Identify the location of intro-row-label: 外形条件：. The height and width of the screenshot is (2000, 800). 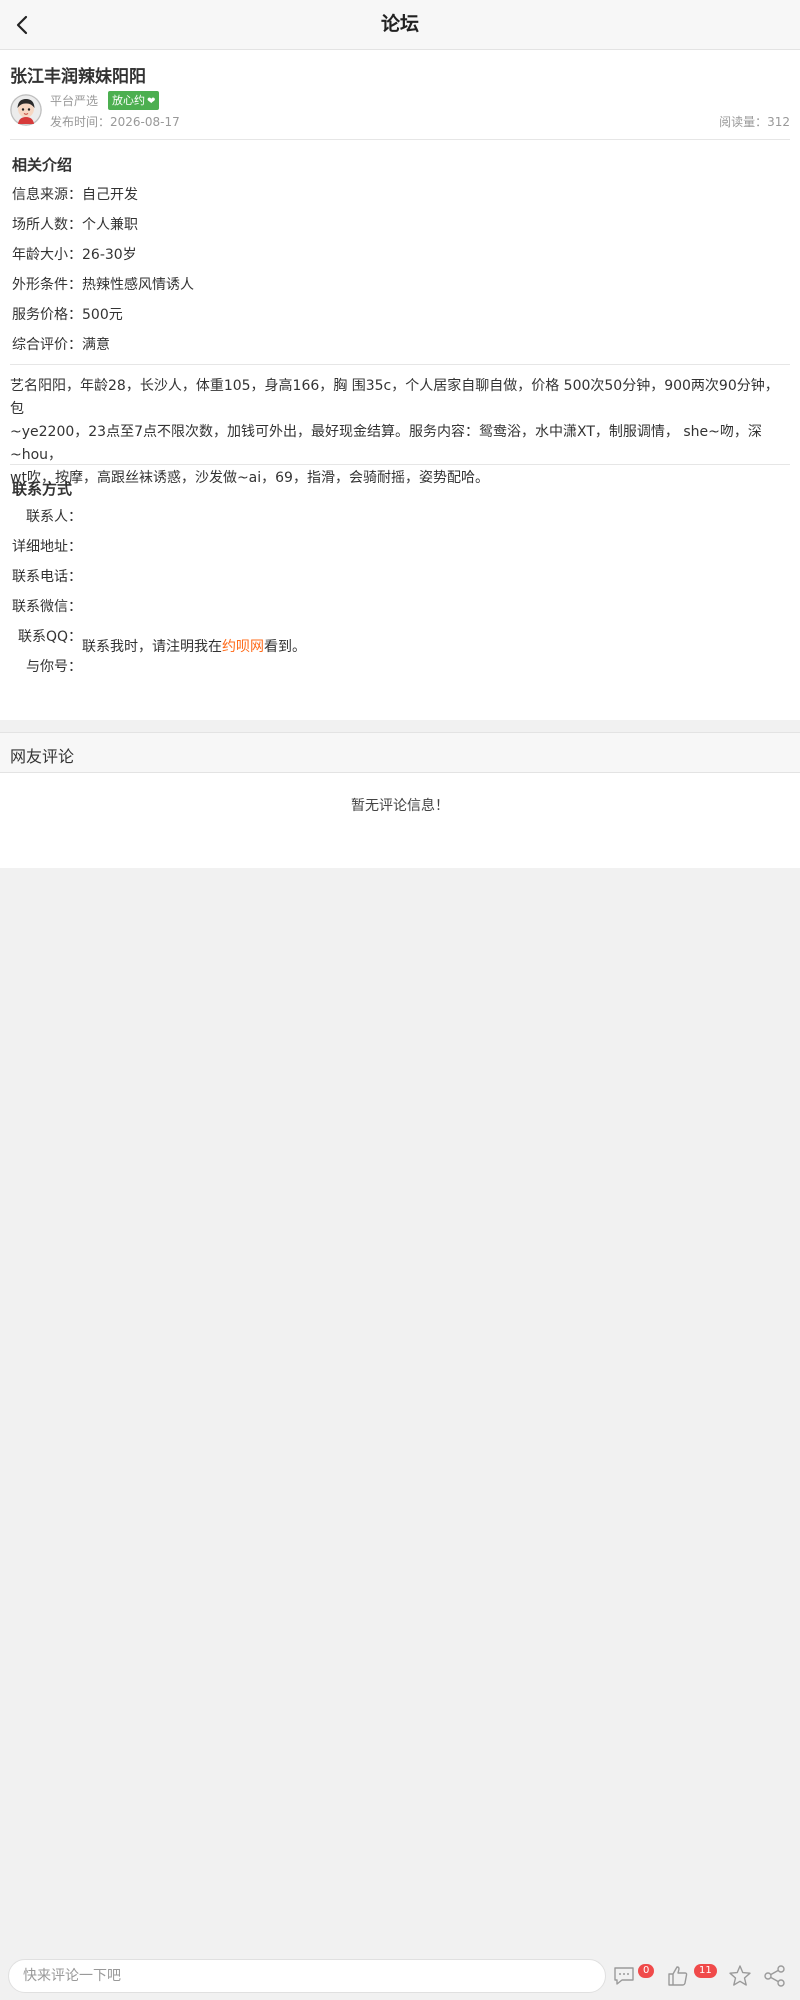
(47, 285).